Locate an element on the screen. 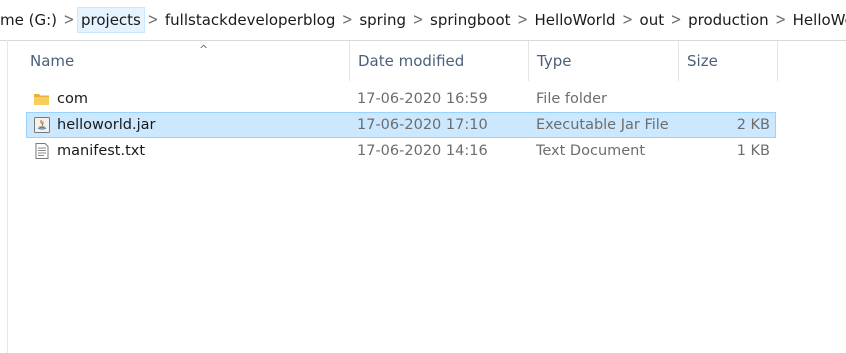  file-date: 17-06-2020 16:59 is located at coordinates (422, 99).